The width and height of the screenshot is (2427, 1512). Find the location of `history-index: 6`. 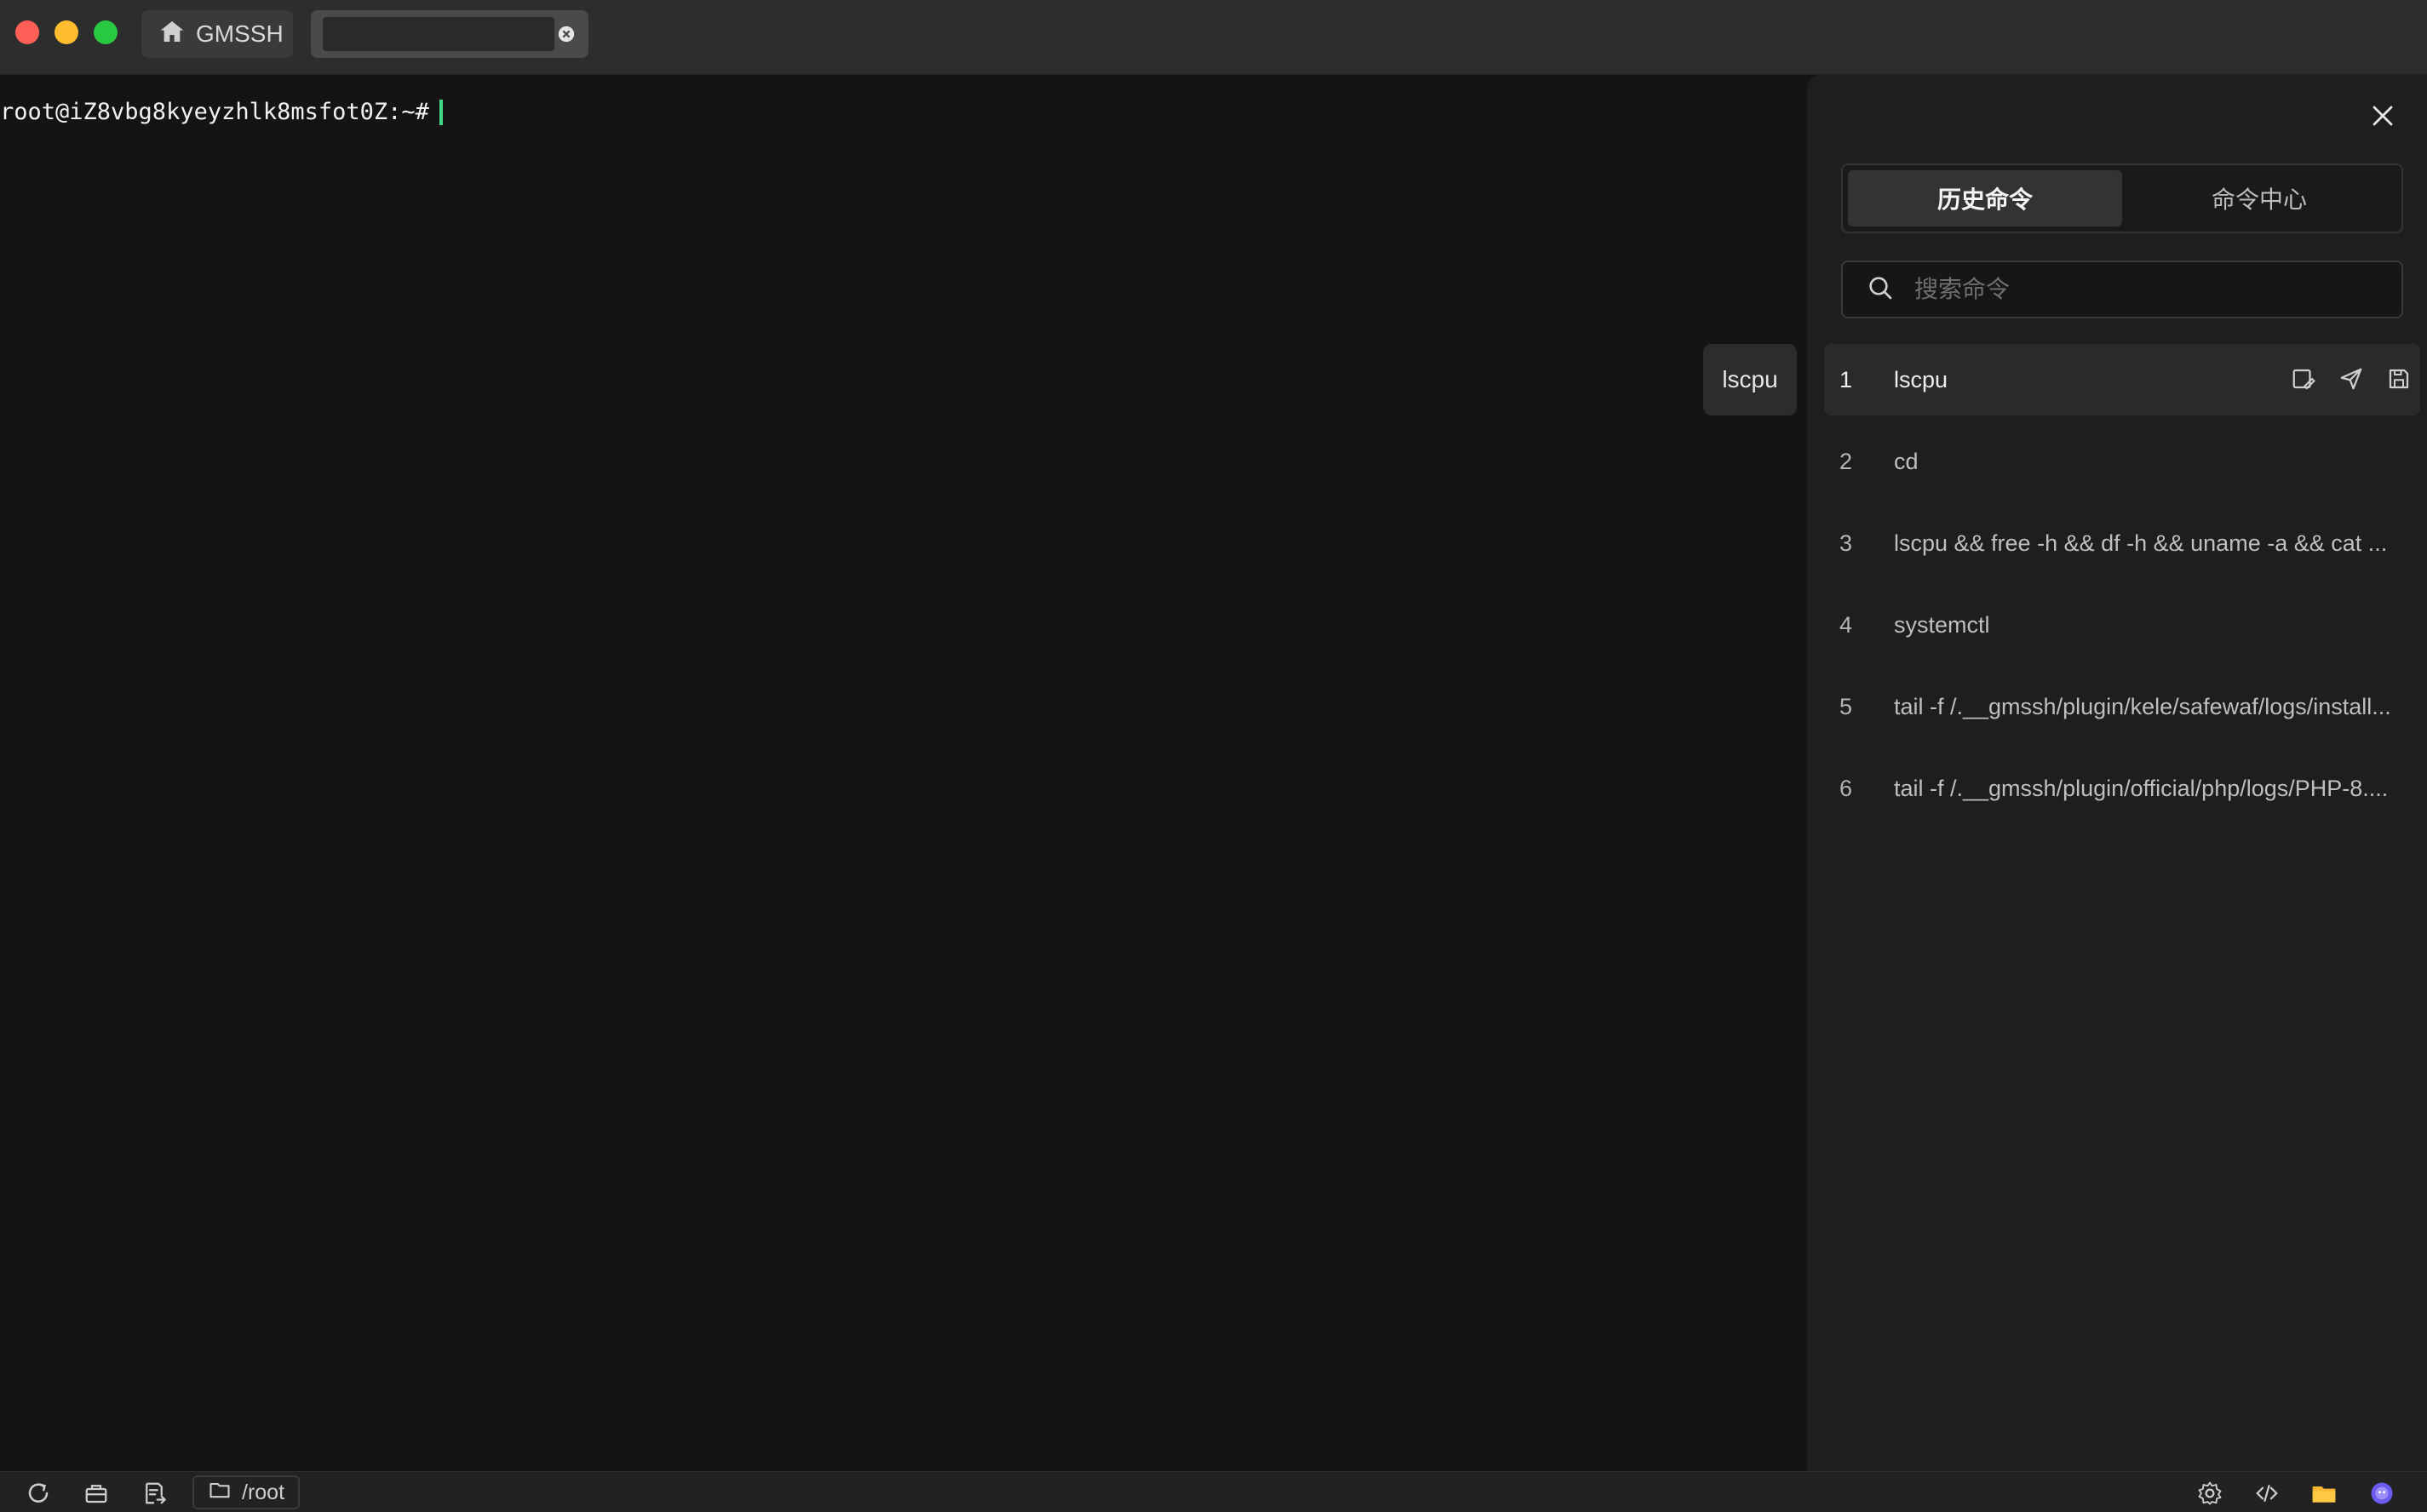

history-index: 6 is located at coordinates (1846, 788).